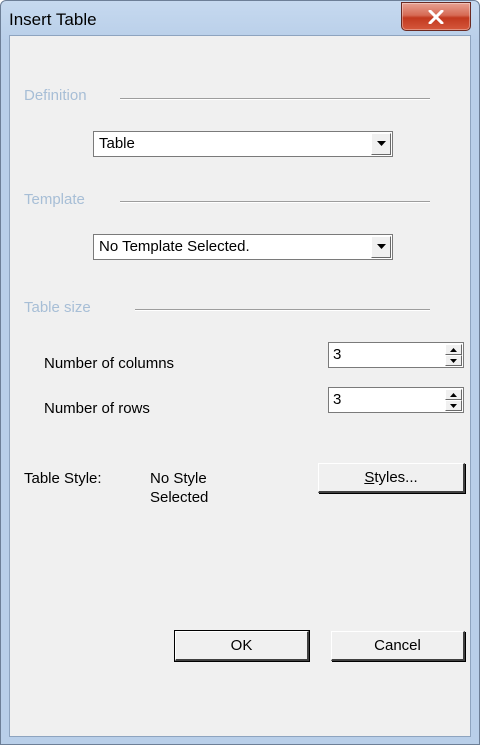 This screenshot has height=745, width=480. I want to click on close-button, so click(436, 16).